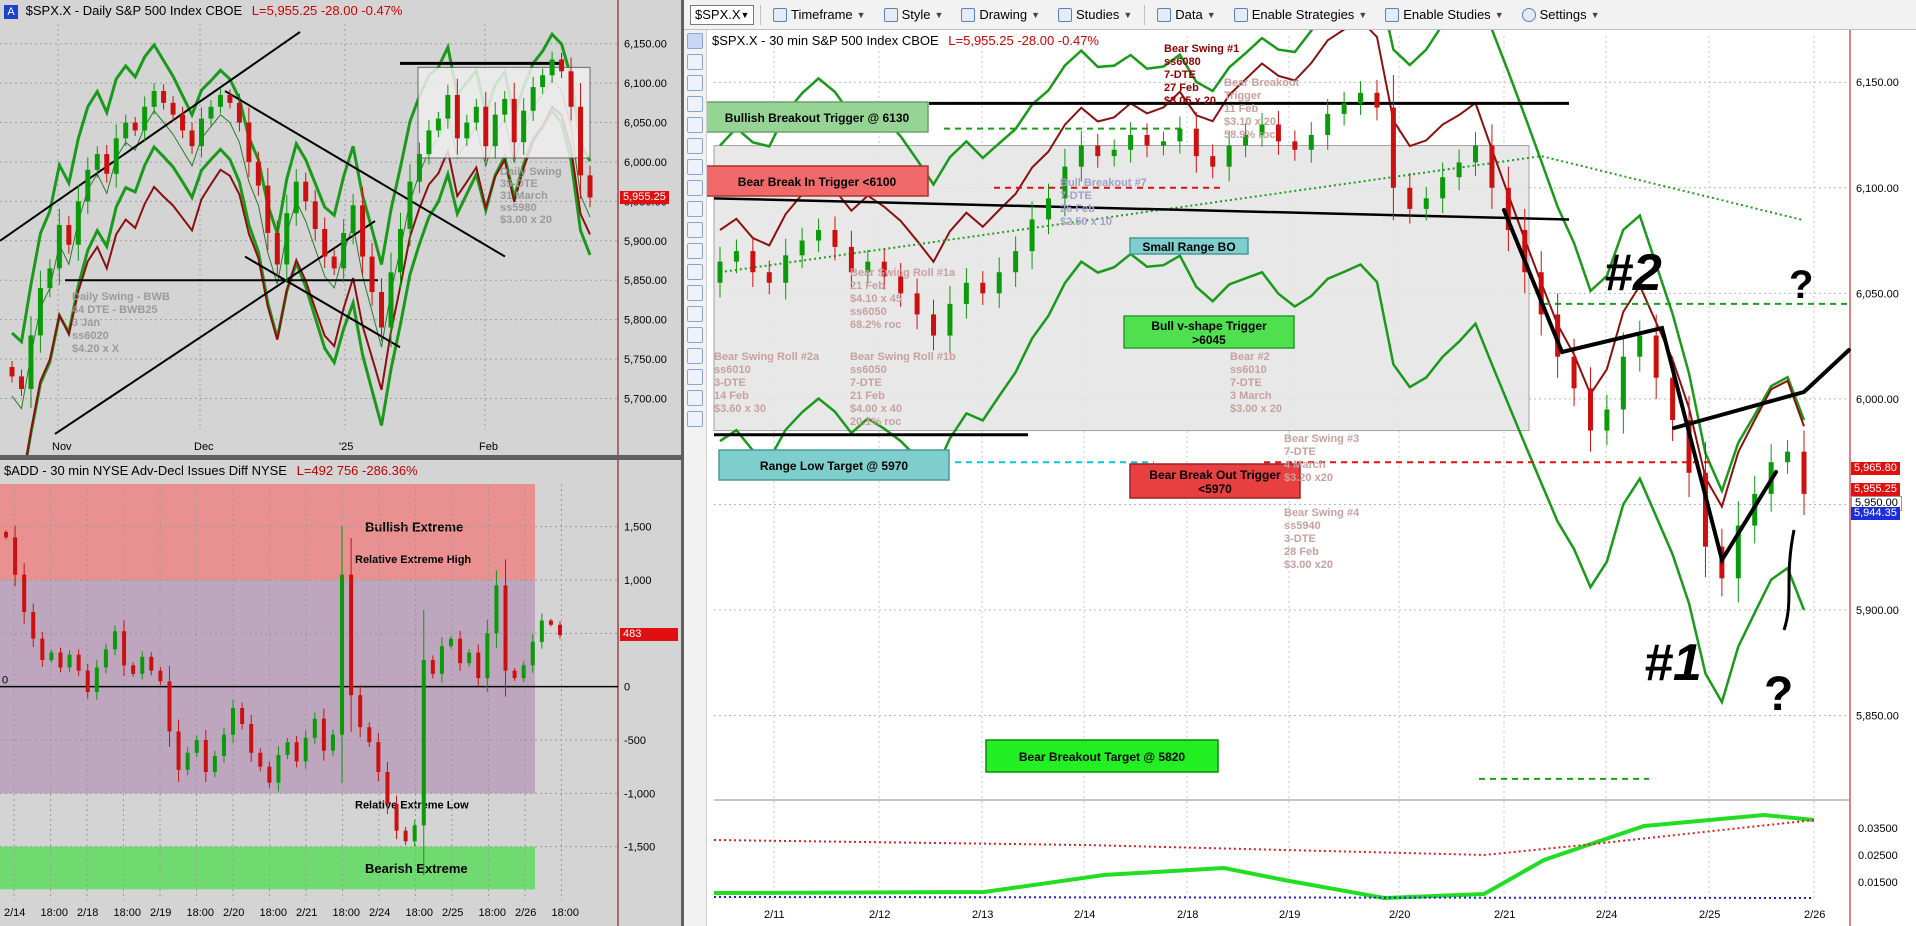 The width and height of the screenshot is (1916, 926). Describe the element at coordinates (695, 41) in the screenshot. I see `pointer-tool-icon` at that location.